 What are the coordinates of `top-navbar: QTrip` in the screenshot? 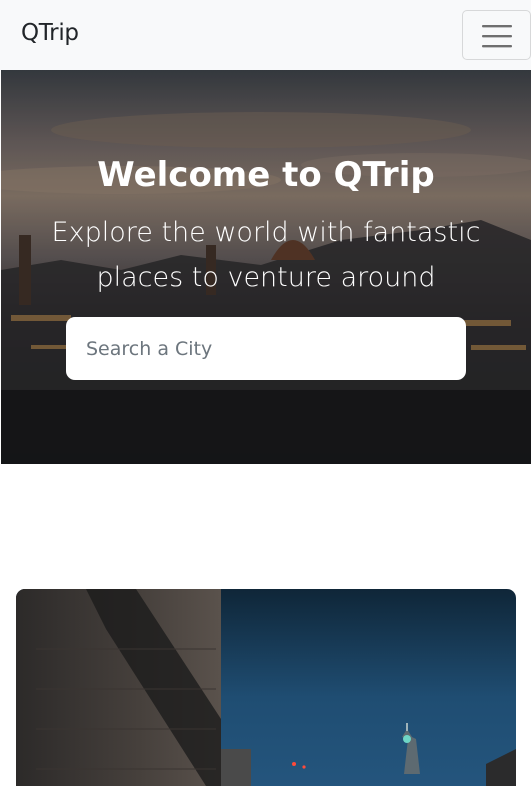 It's located at (265, 35).